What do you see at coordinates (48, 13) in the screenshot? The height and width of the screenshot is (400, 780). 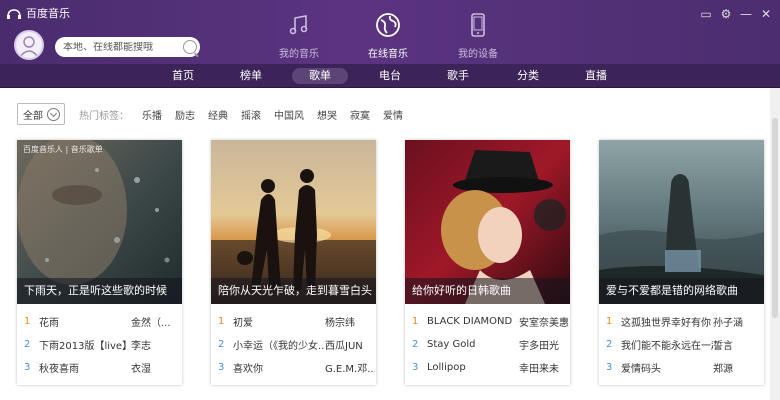 I see `app-title-text: 百度音乐` at bounding box center [48, 13].